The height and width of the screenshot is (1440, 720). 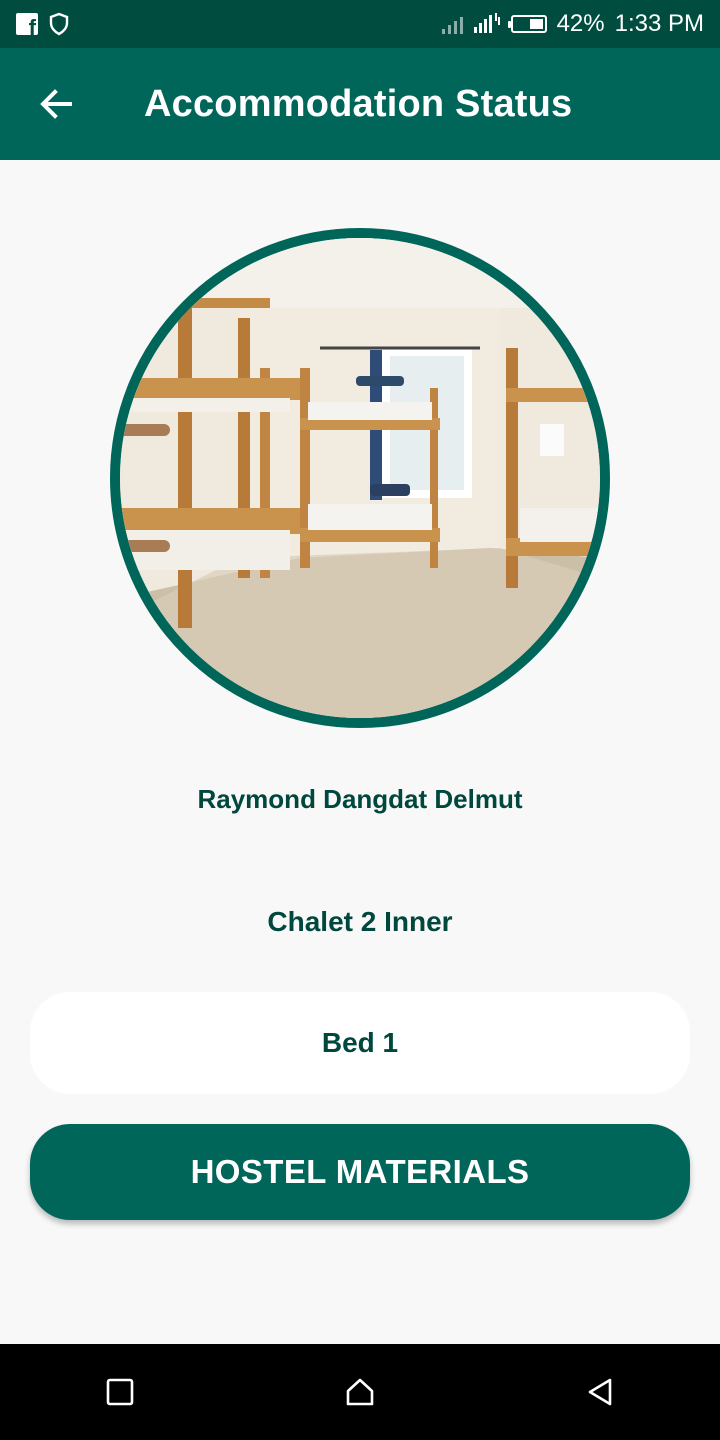 What do you see at coordinates (27, 24) in the screenshot?
I see `facebook-icon: f` at bounding box center [27, 24].